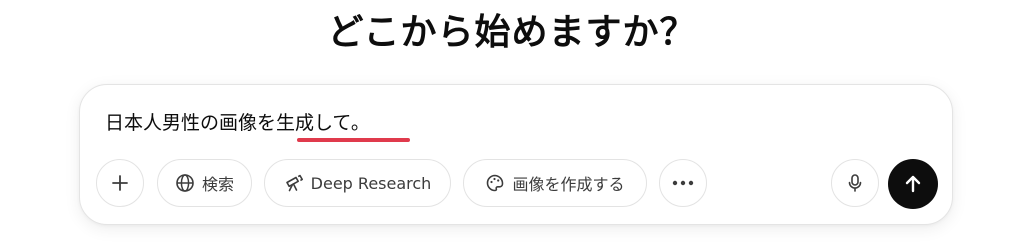  I want to click on globe-icon, so click(185, 183).